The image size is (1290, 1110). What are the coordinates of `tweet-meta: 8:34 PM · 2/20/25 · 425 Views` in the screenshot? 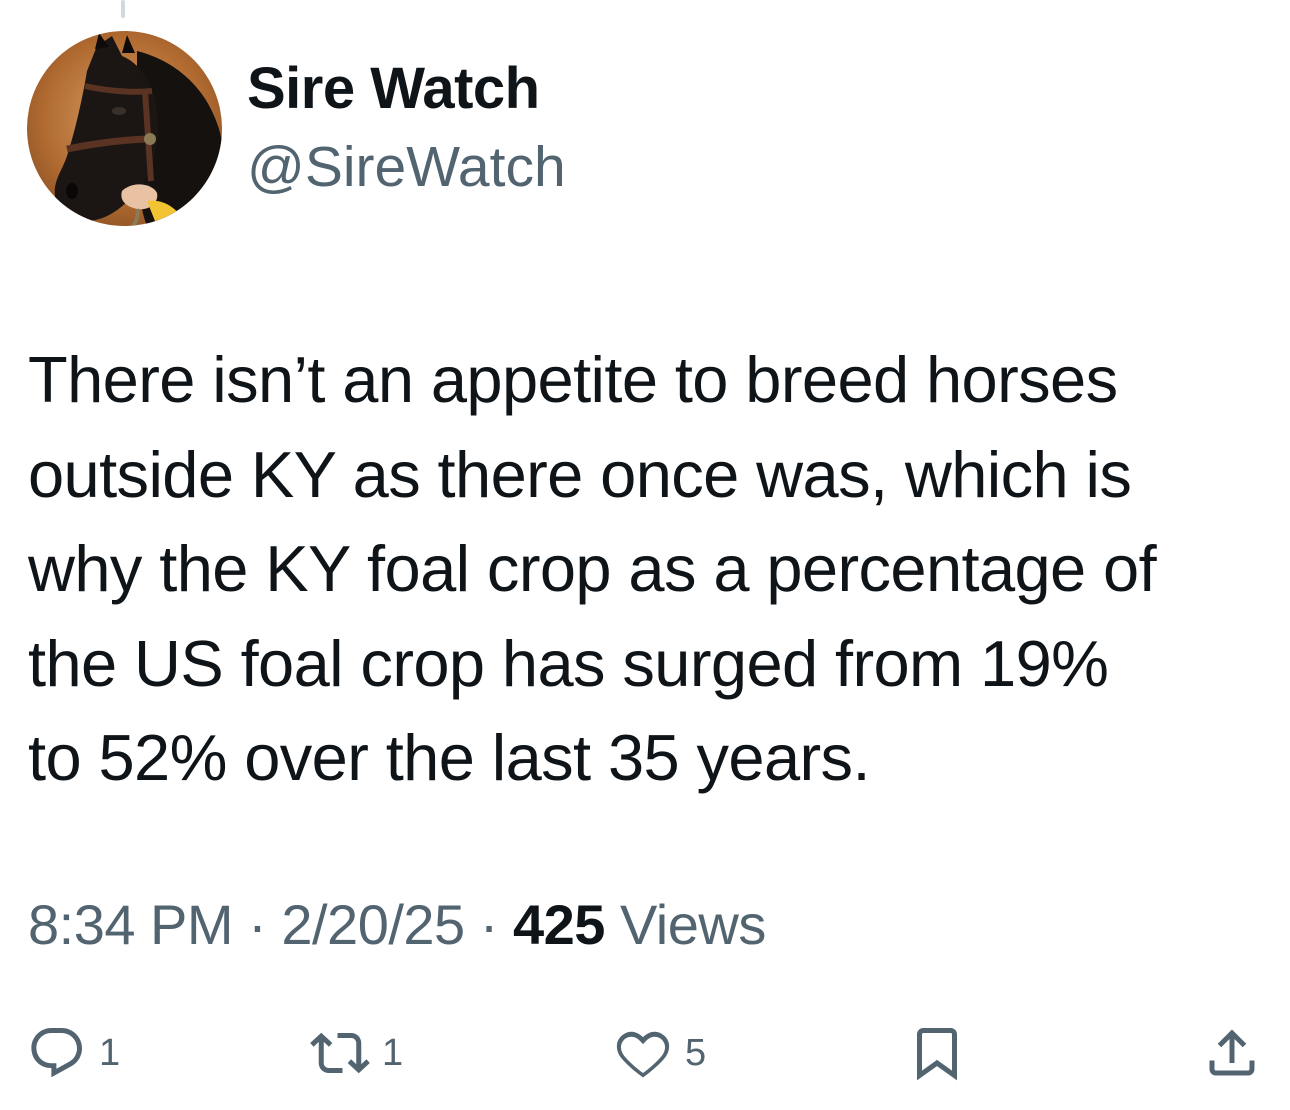 It's located at (397, 925).